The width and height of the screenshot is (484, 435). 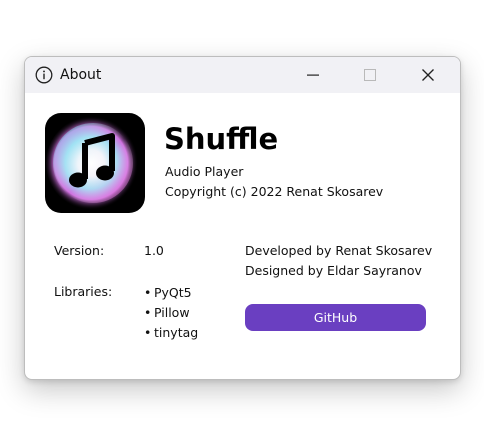 I want to click on close-icon, so click(x=428, y=75).